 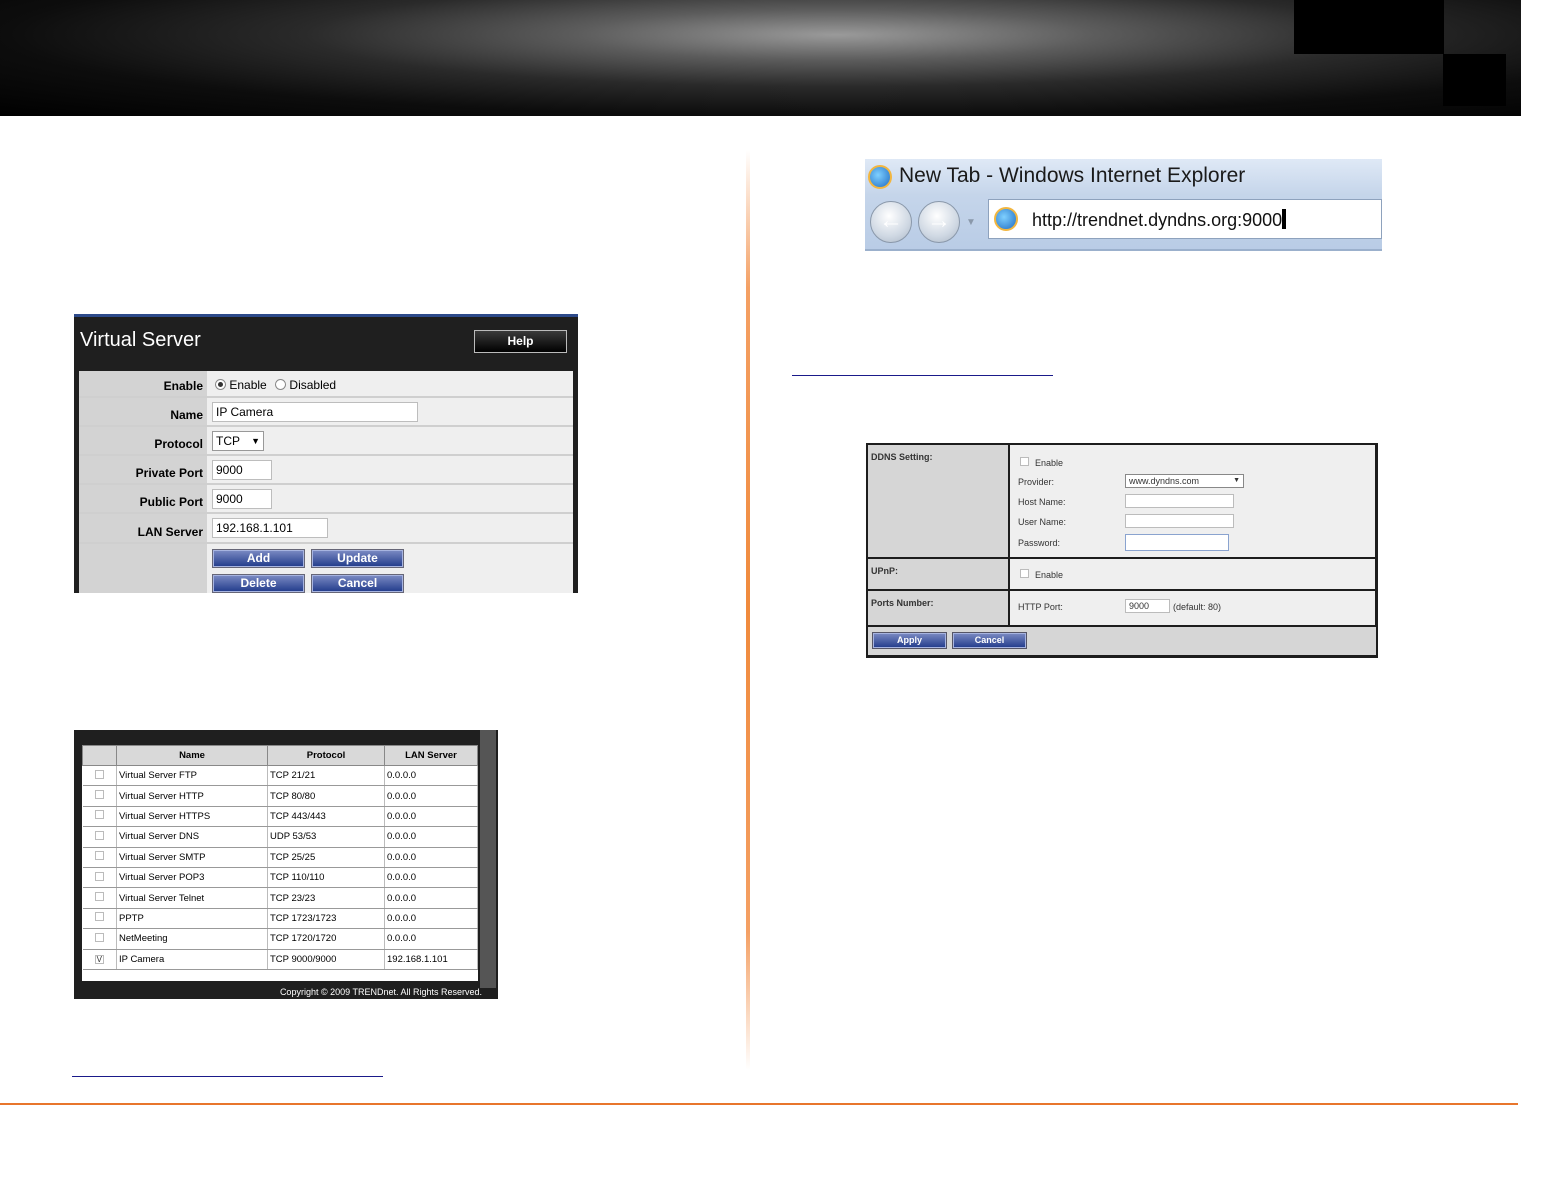 What do you see at coordinates (326, 898) in the screenshot?
I see `protocol-cell: TCP 23/23` at bounding box center [326, 898].